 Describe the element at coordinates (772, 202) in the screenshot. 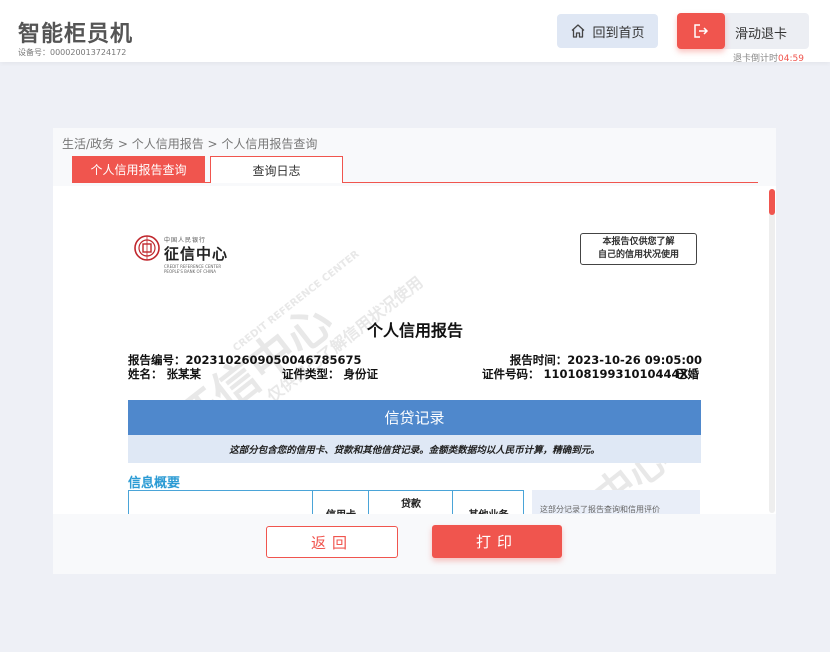

I see `scrollbar-thumb` at that location.